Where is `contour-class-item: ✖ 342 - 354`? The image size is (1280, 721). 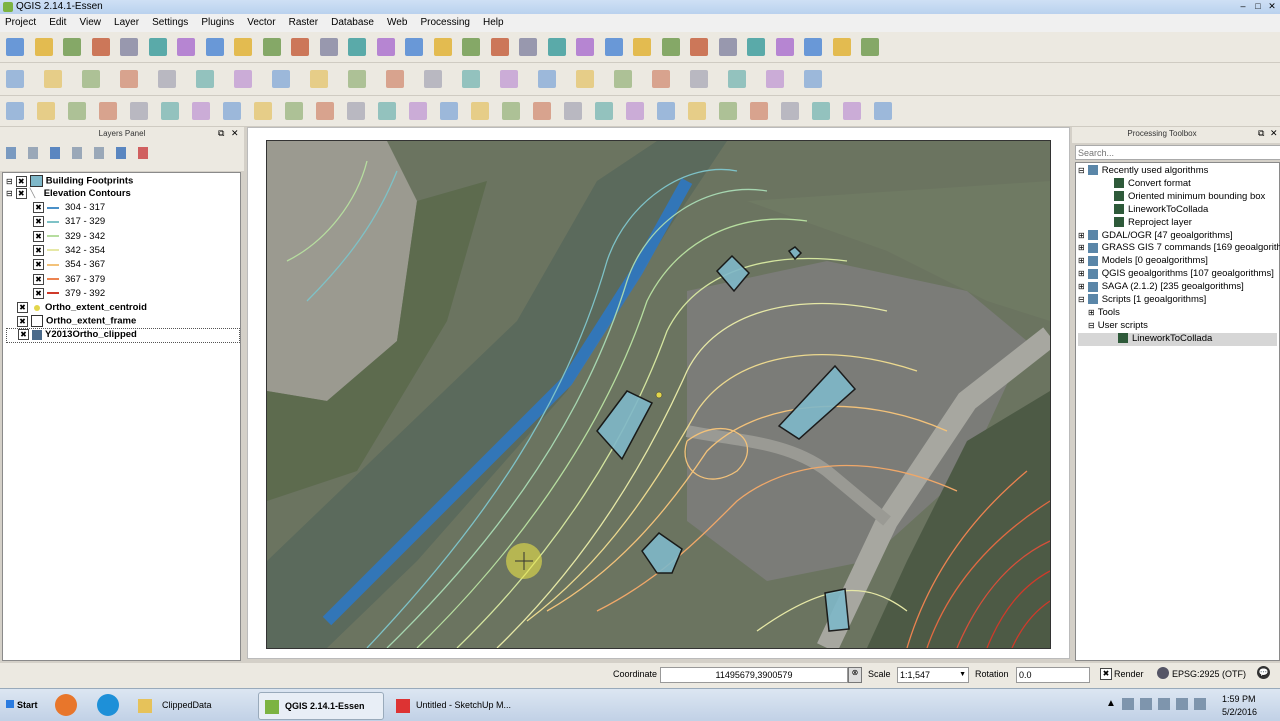
contour-class-item: ✖ 342 - 354 is located at coordinates (69, 251).